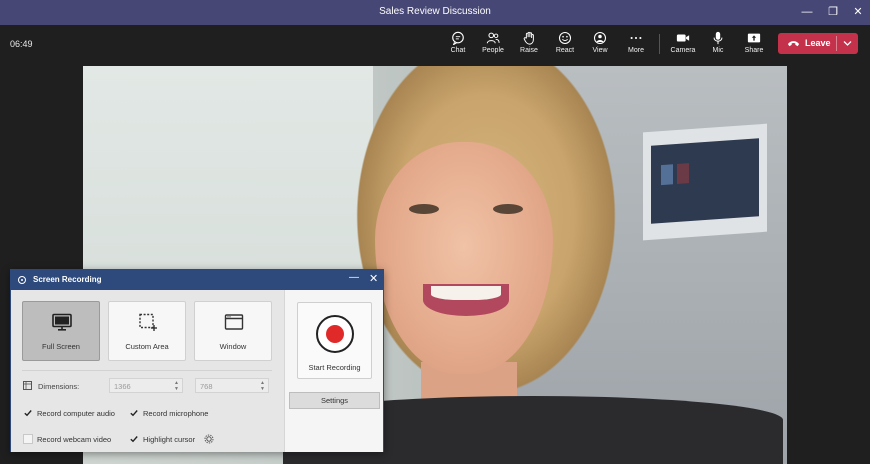  Describe the element at coordinates (76, 413) in the screenshot. I see `record-computer-audio-label: Record computer audio` at that location.